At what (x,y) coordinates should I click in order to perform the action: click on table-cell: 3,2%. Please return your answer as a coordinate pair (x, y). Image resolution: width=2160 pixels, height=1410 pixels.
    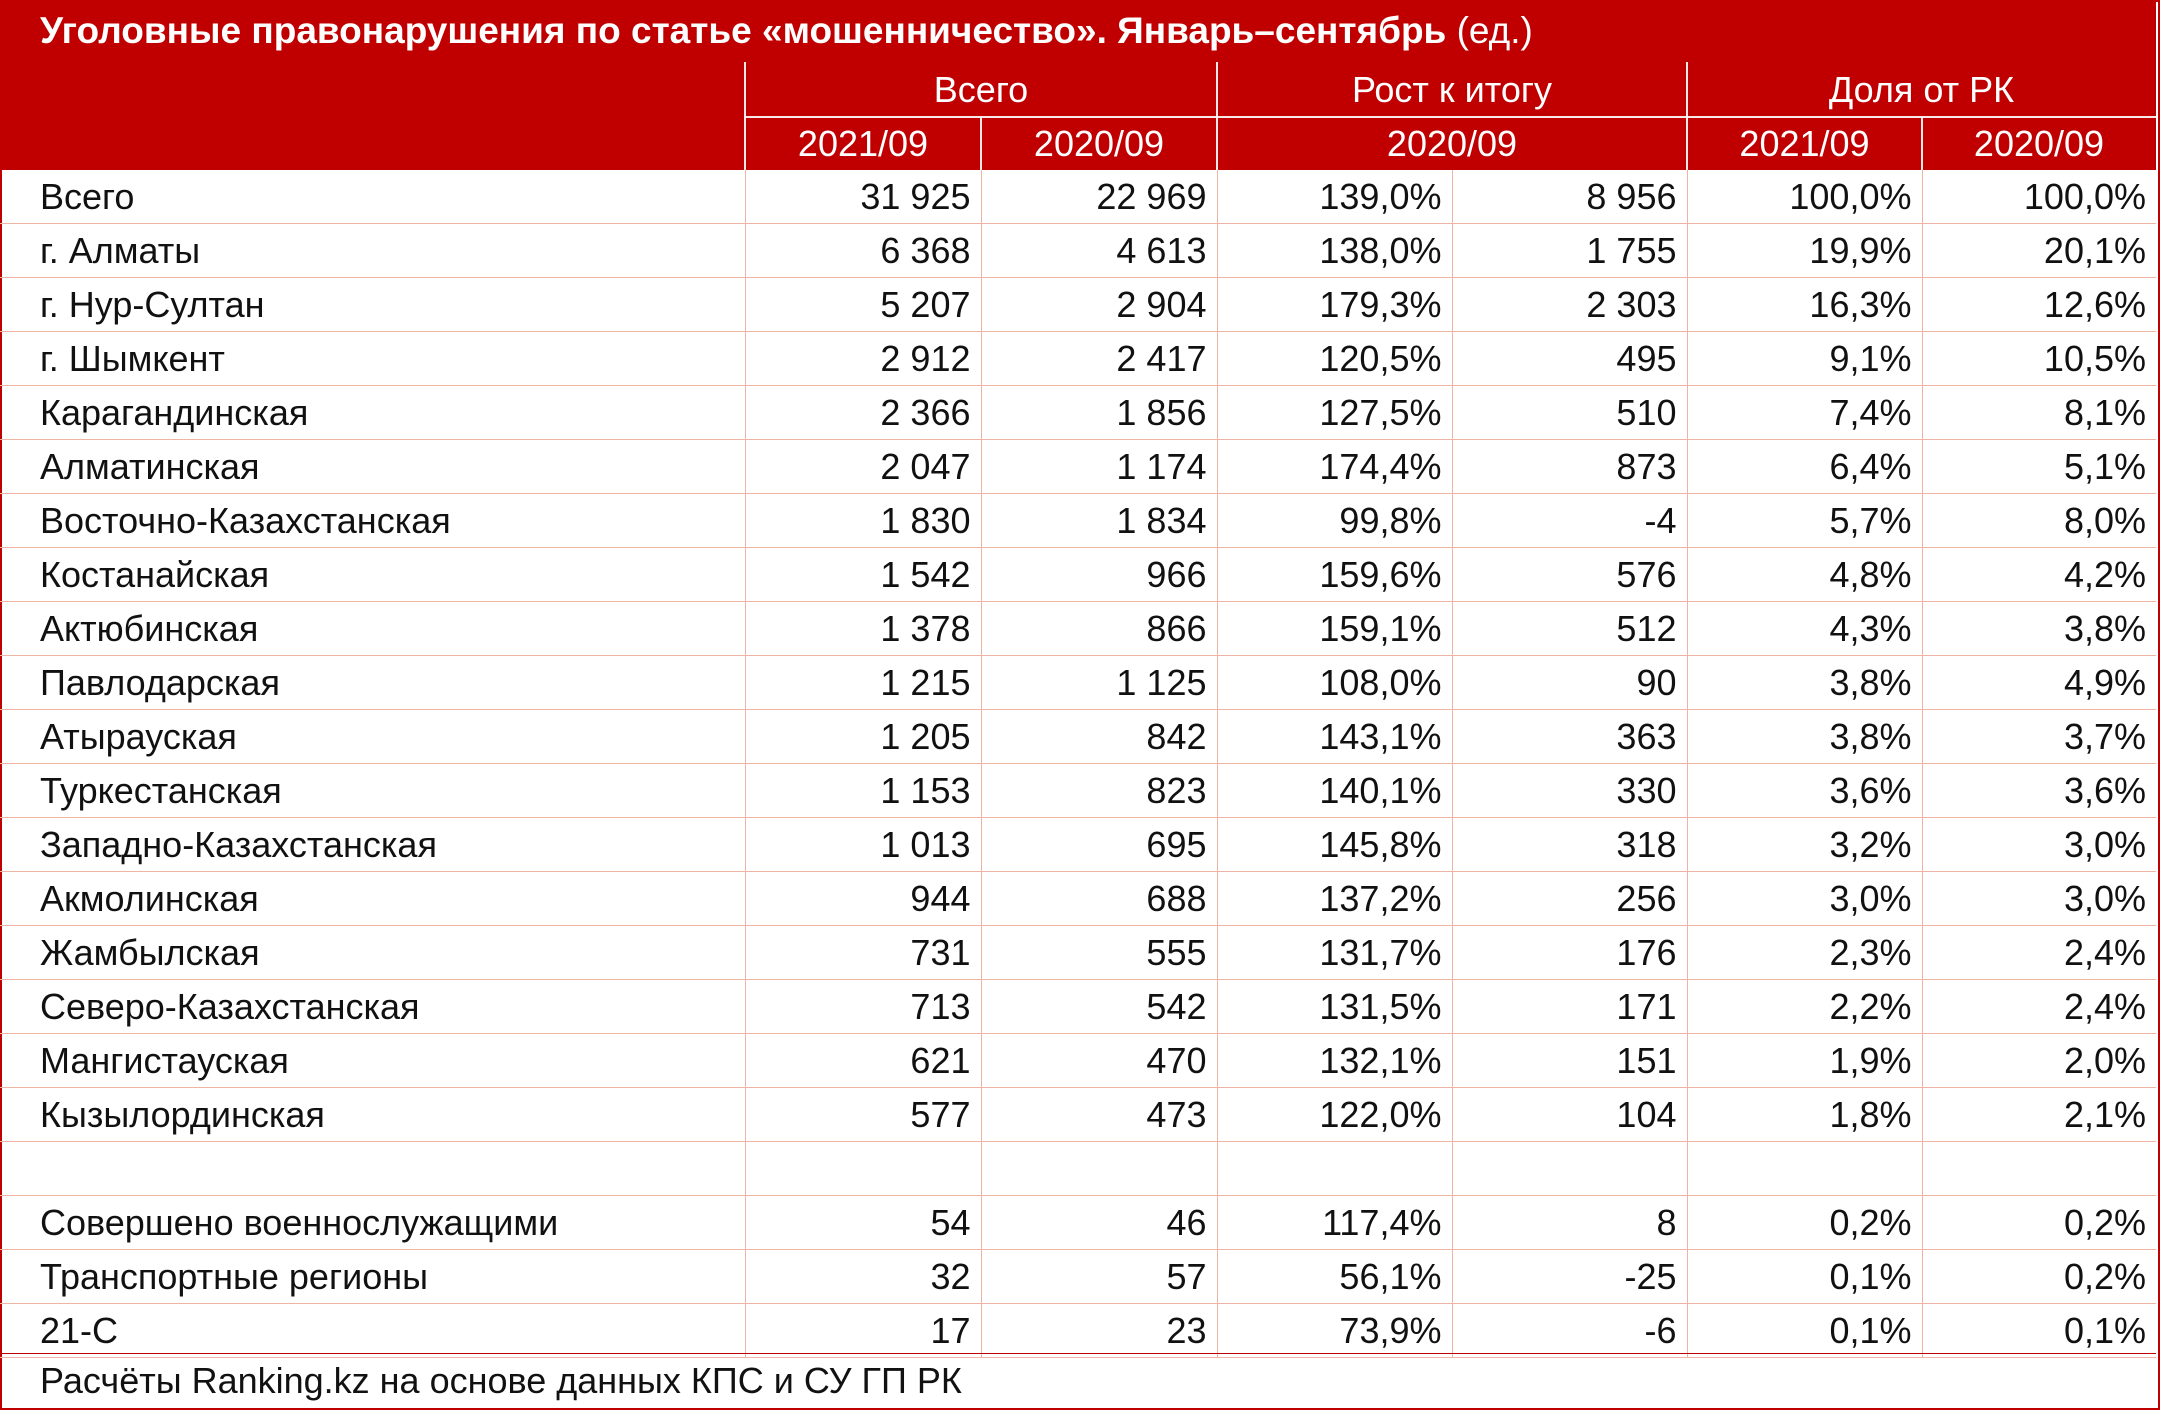
    Looking at the image, I should click on (1804, 844).